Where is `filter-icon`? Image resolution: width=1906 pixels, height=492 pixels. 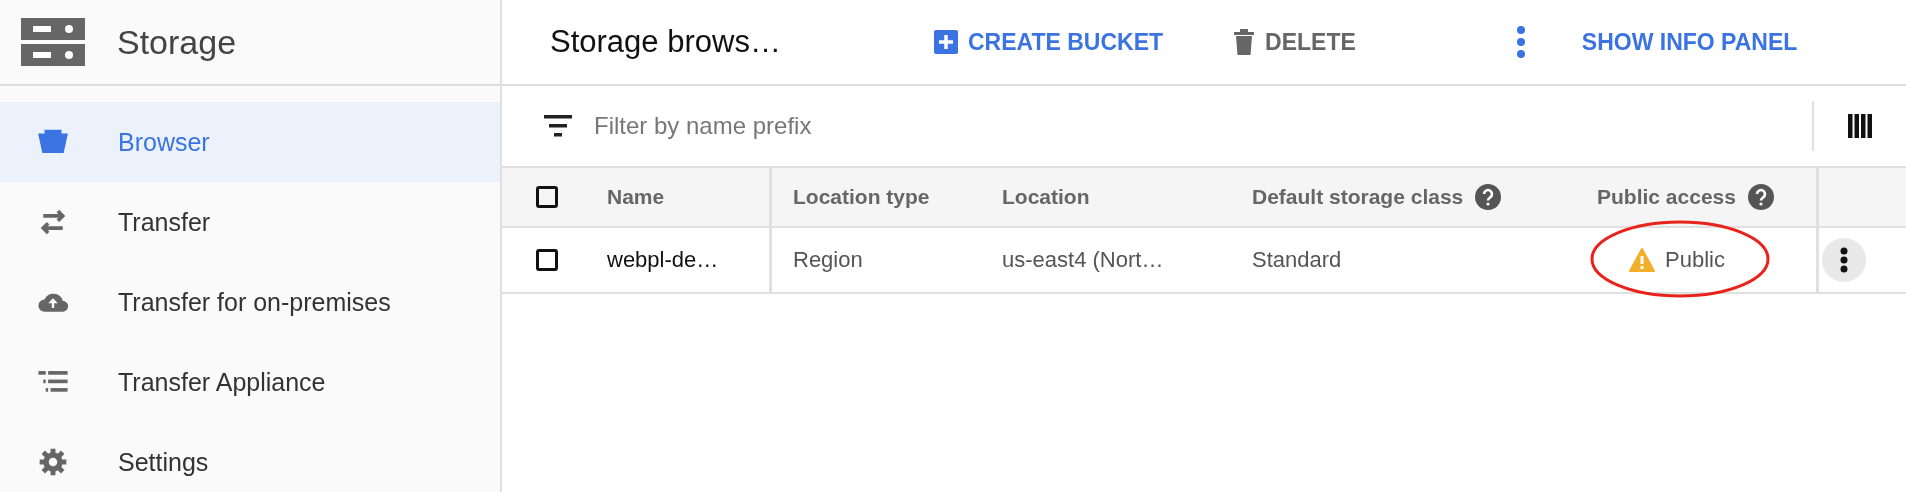
filter-icon is located at coordinates (558, 126).